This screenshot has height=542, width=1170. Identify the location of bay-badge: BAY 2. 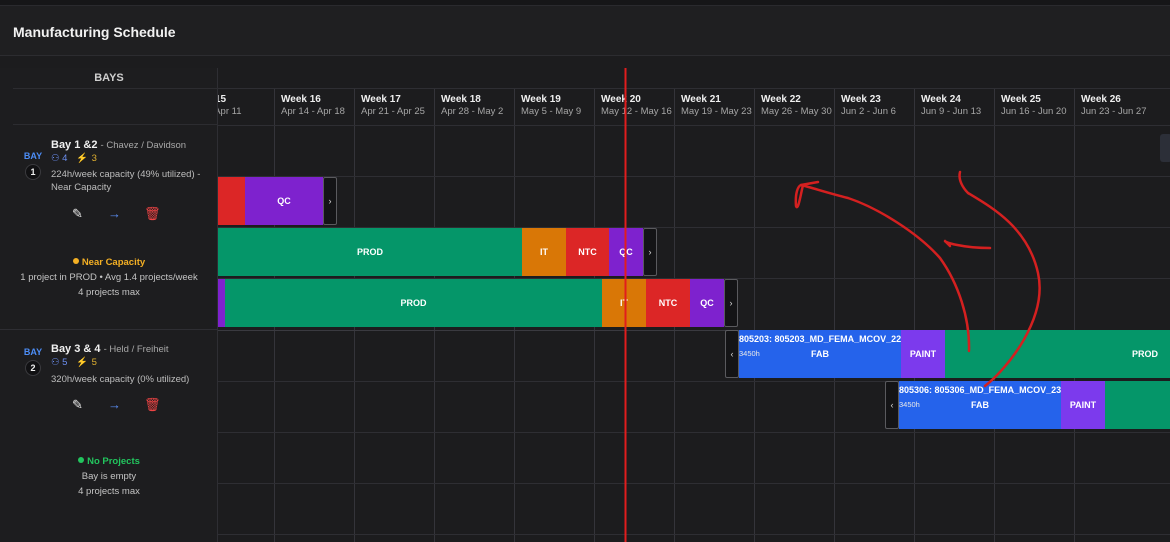
(33, 361).